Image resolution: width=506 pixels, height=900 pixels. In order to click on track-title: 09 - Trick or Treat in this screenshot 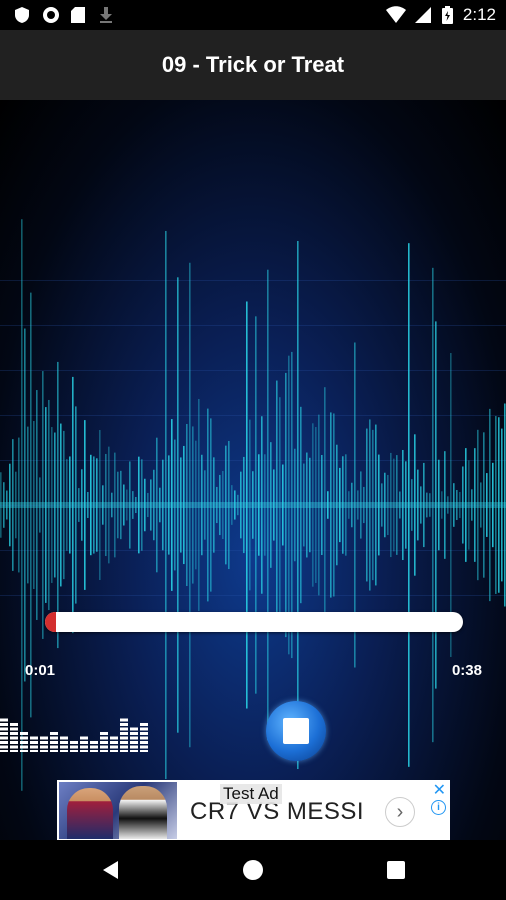, I will do `click(253, 64)`.